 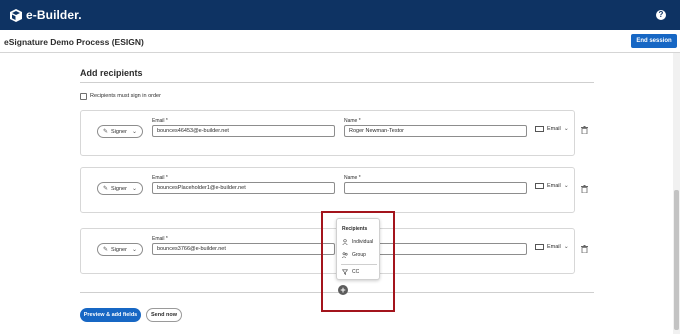 What do you see at coordinates (243, 249) in the screenshot?
I see `email-field: bounces3766@e-builder.net` at bounding box center [243, 249].